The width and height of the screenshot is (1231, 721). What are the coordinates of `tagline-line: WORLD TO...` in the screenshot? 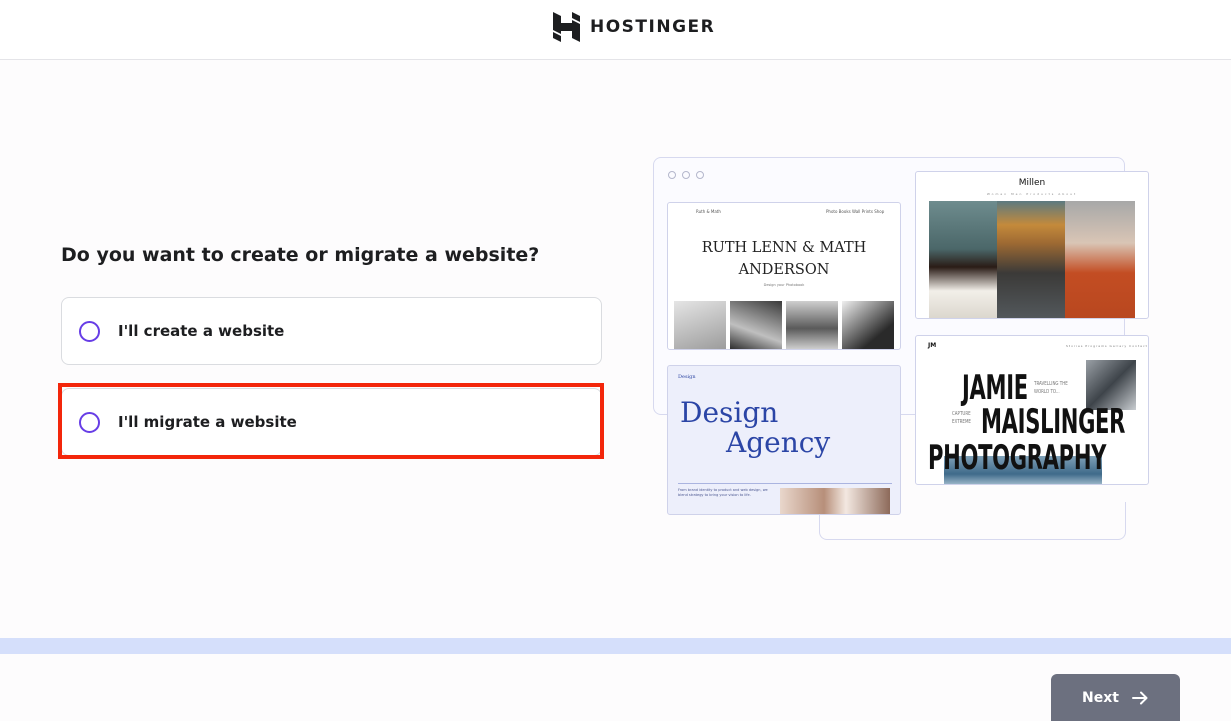 It's located at (1047, 392).